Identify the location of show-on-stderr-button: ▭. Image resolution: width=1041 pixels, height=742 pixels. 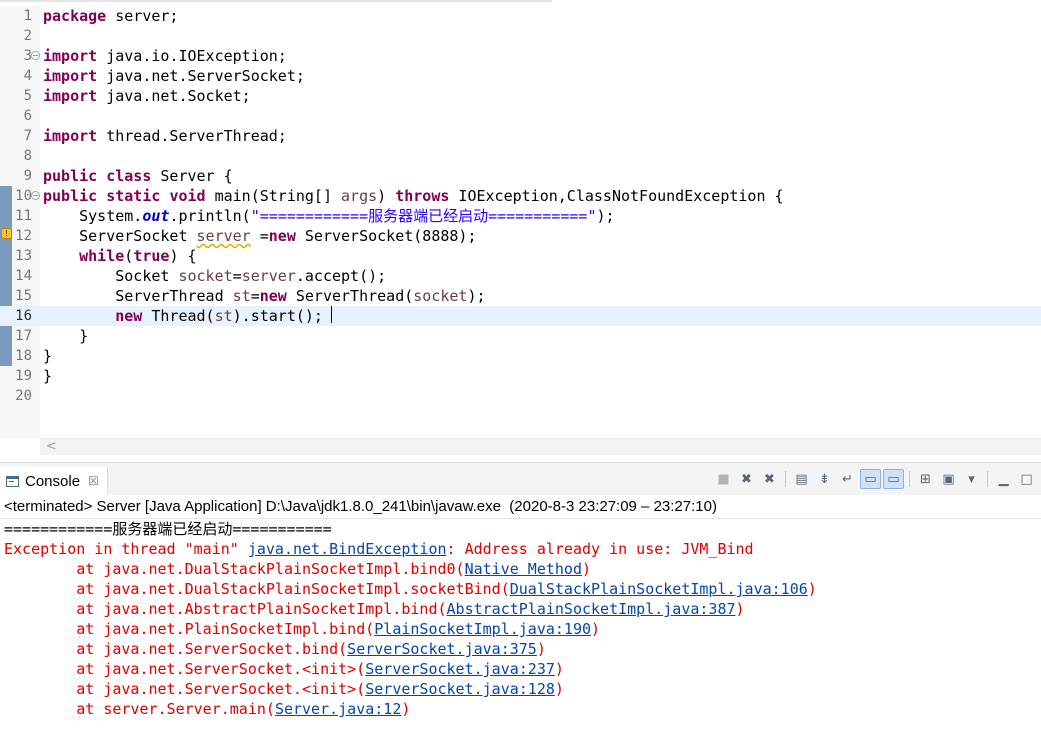
(893, 479).